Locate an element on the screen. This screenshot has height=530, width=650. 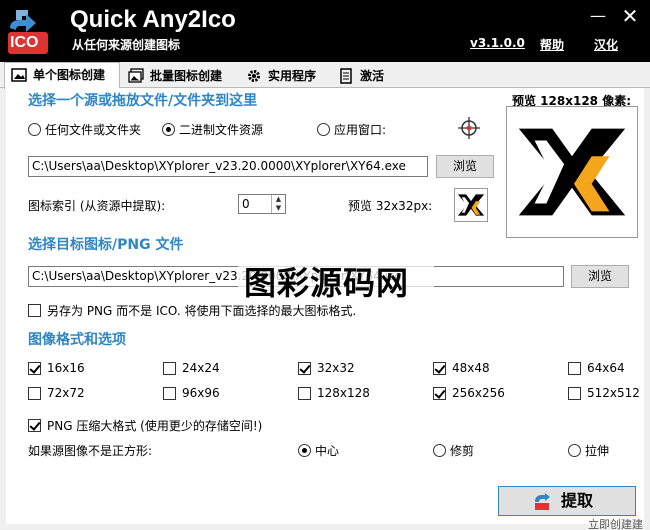
crosshair-icon is located at coordinates (469, 128).